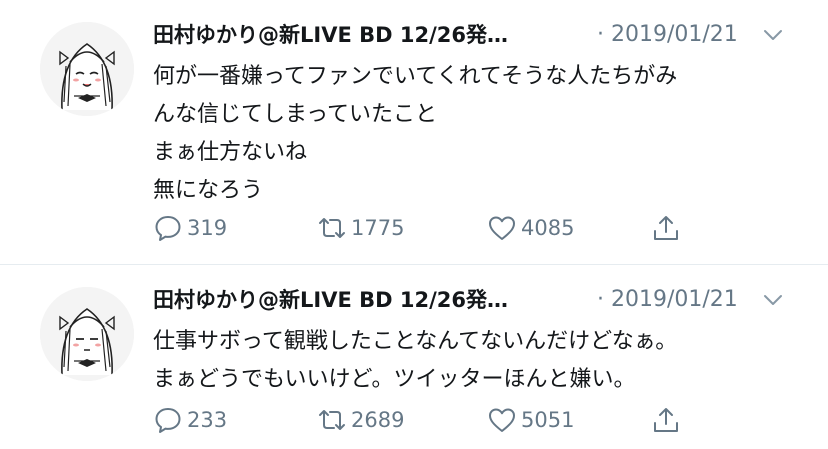  What do you see at coordinates (208, 190) in the screenshot?
I see `tweet-text-line: 無になろう` at bounding box center [208, 190].